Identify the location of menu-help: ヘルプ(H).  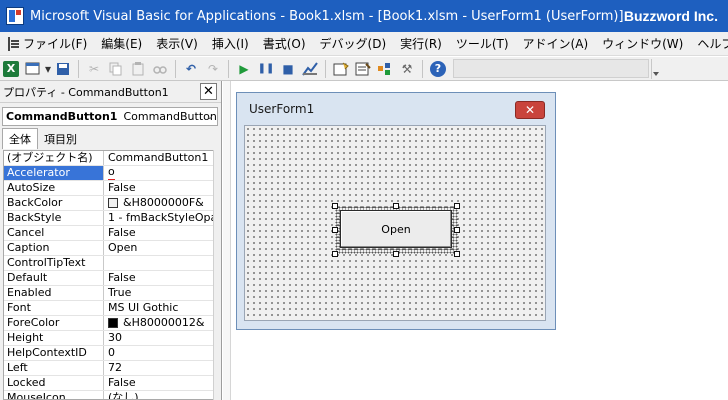
(709, 43).